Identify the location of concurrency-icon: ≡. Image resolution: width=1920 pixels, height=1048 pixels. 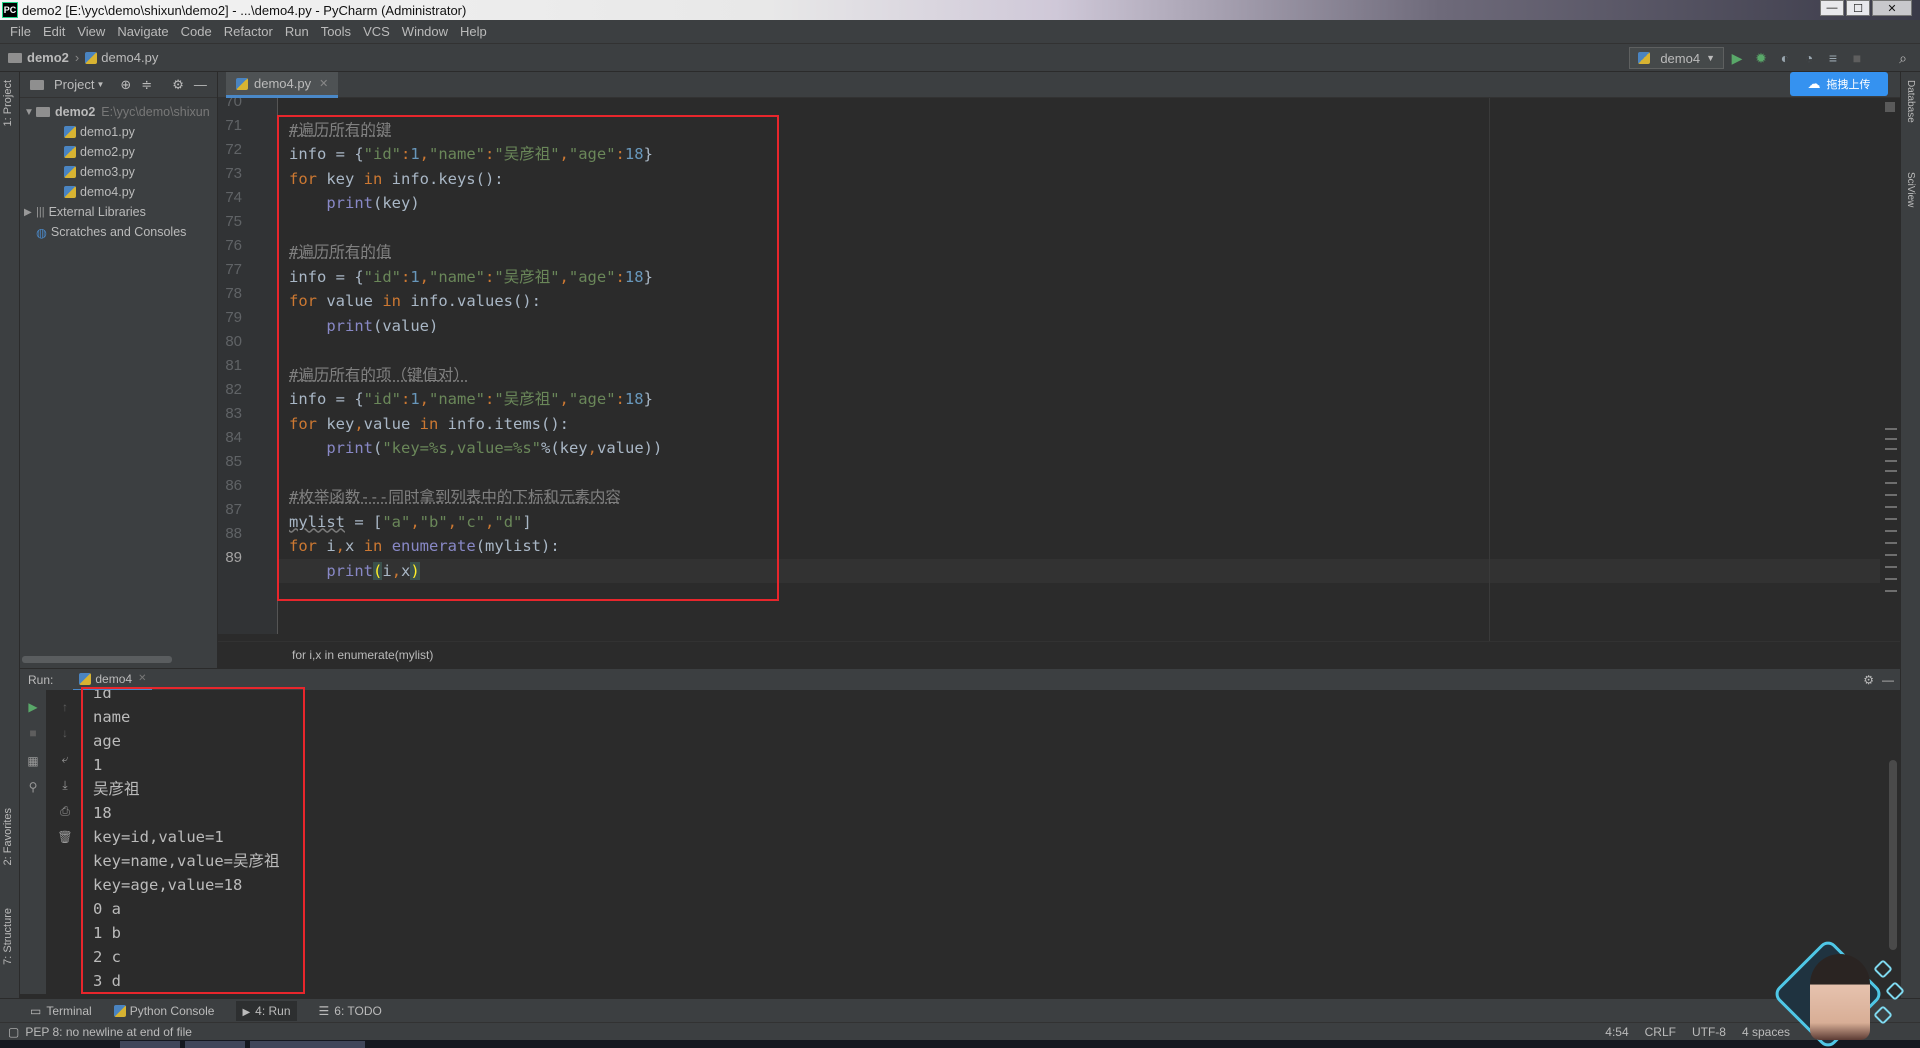
(1833, 58).